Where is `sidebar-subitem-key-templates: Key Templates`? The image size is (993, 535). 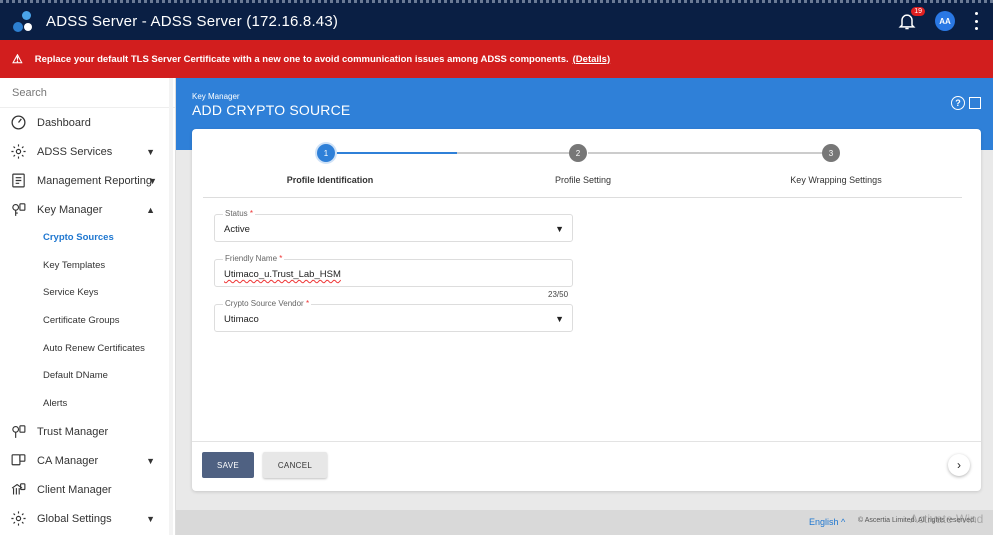
sidebar-subitem-key-templates: Key Templates is located at coordinates (87, 266).